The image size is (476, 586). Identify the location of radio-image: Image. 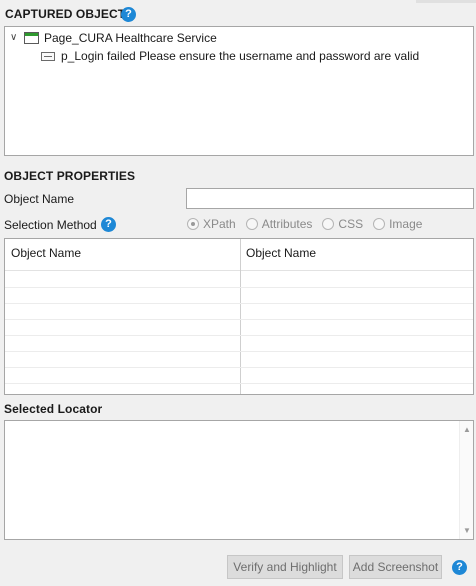
(397, 224).